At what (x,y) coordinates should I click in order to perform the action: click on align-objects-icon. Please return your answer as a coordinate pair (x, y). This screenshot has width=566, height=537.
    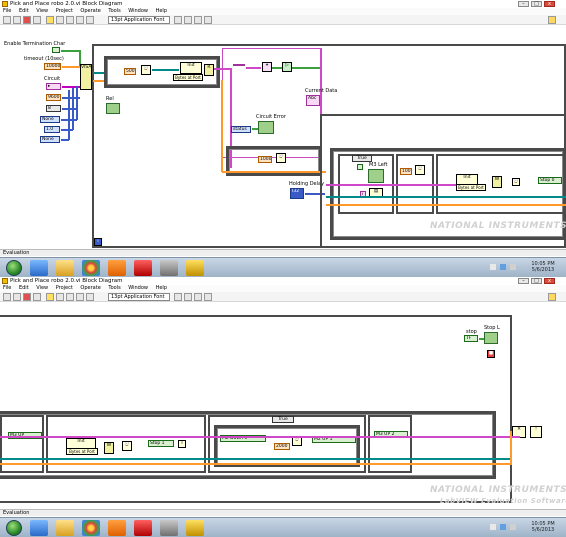
    Looking at the image, I should click on (178, 20).